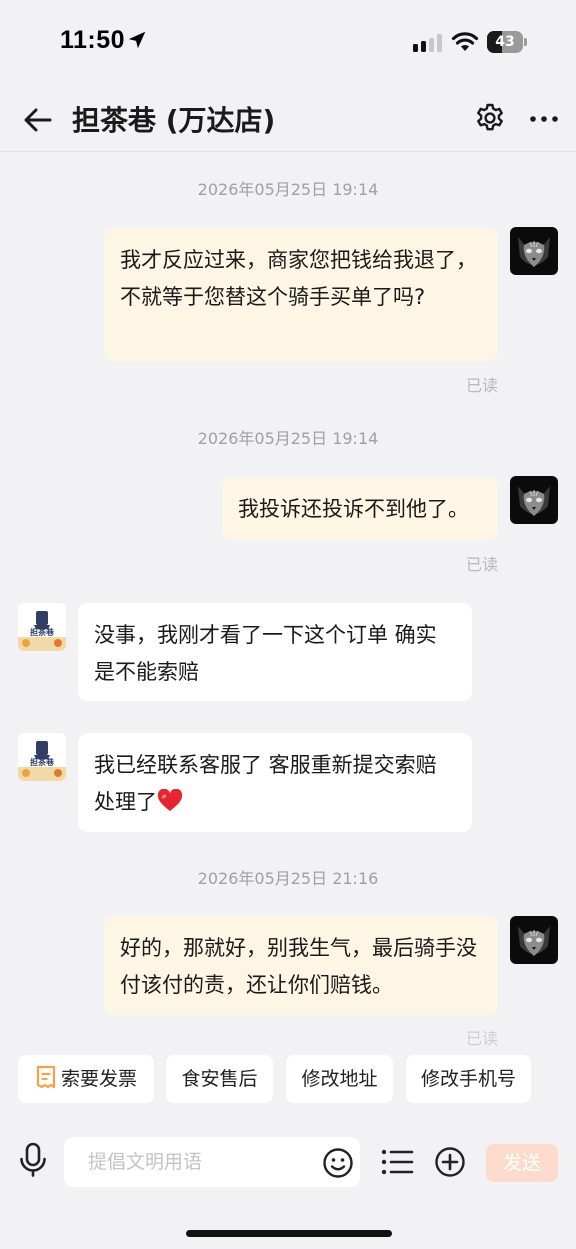 Image resolution: width=576 pixels, height=1249 pixels. What do you see at coordinates (427, 43) in the screenshot?
I see `cellular-signal-icon` at bounding box center [427, 43].